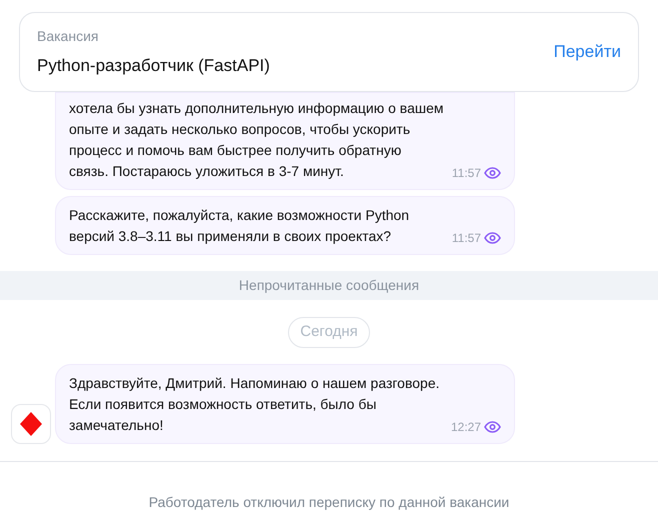  What do you see at coordinates (68, 36) in the screenshot?
I see `vacancy-label: Вакансия` at bounding box center [68, 36].